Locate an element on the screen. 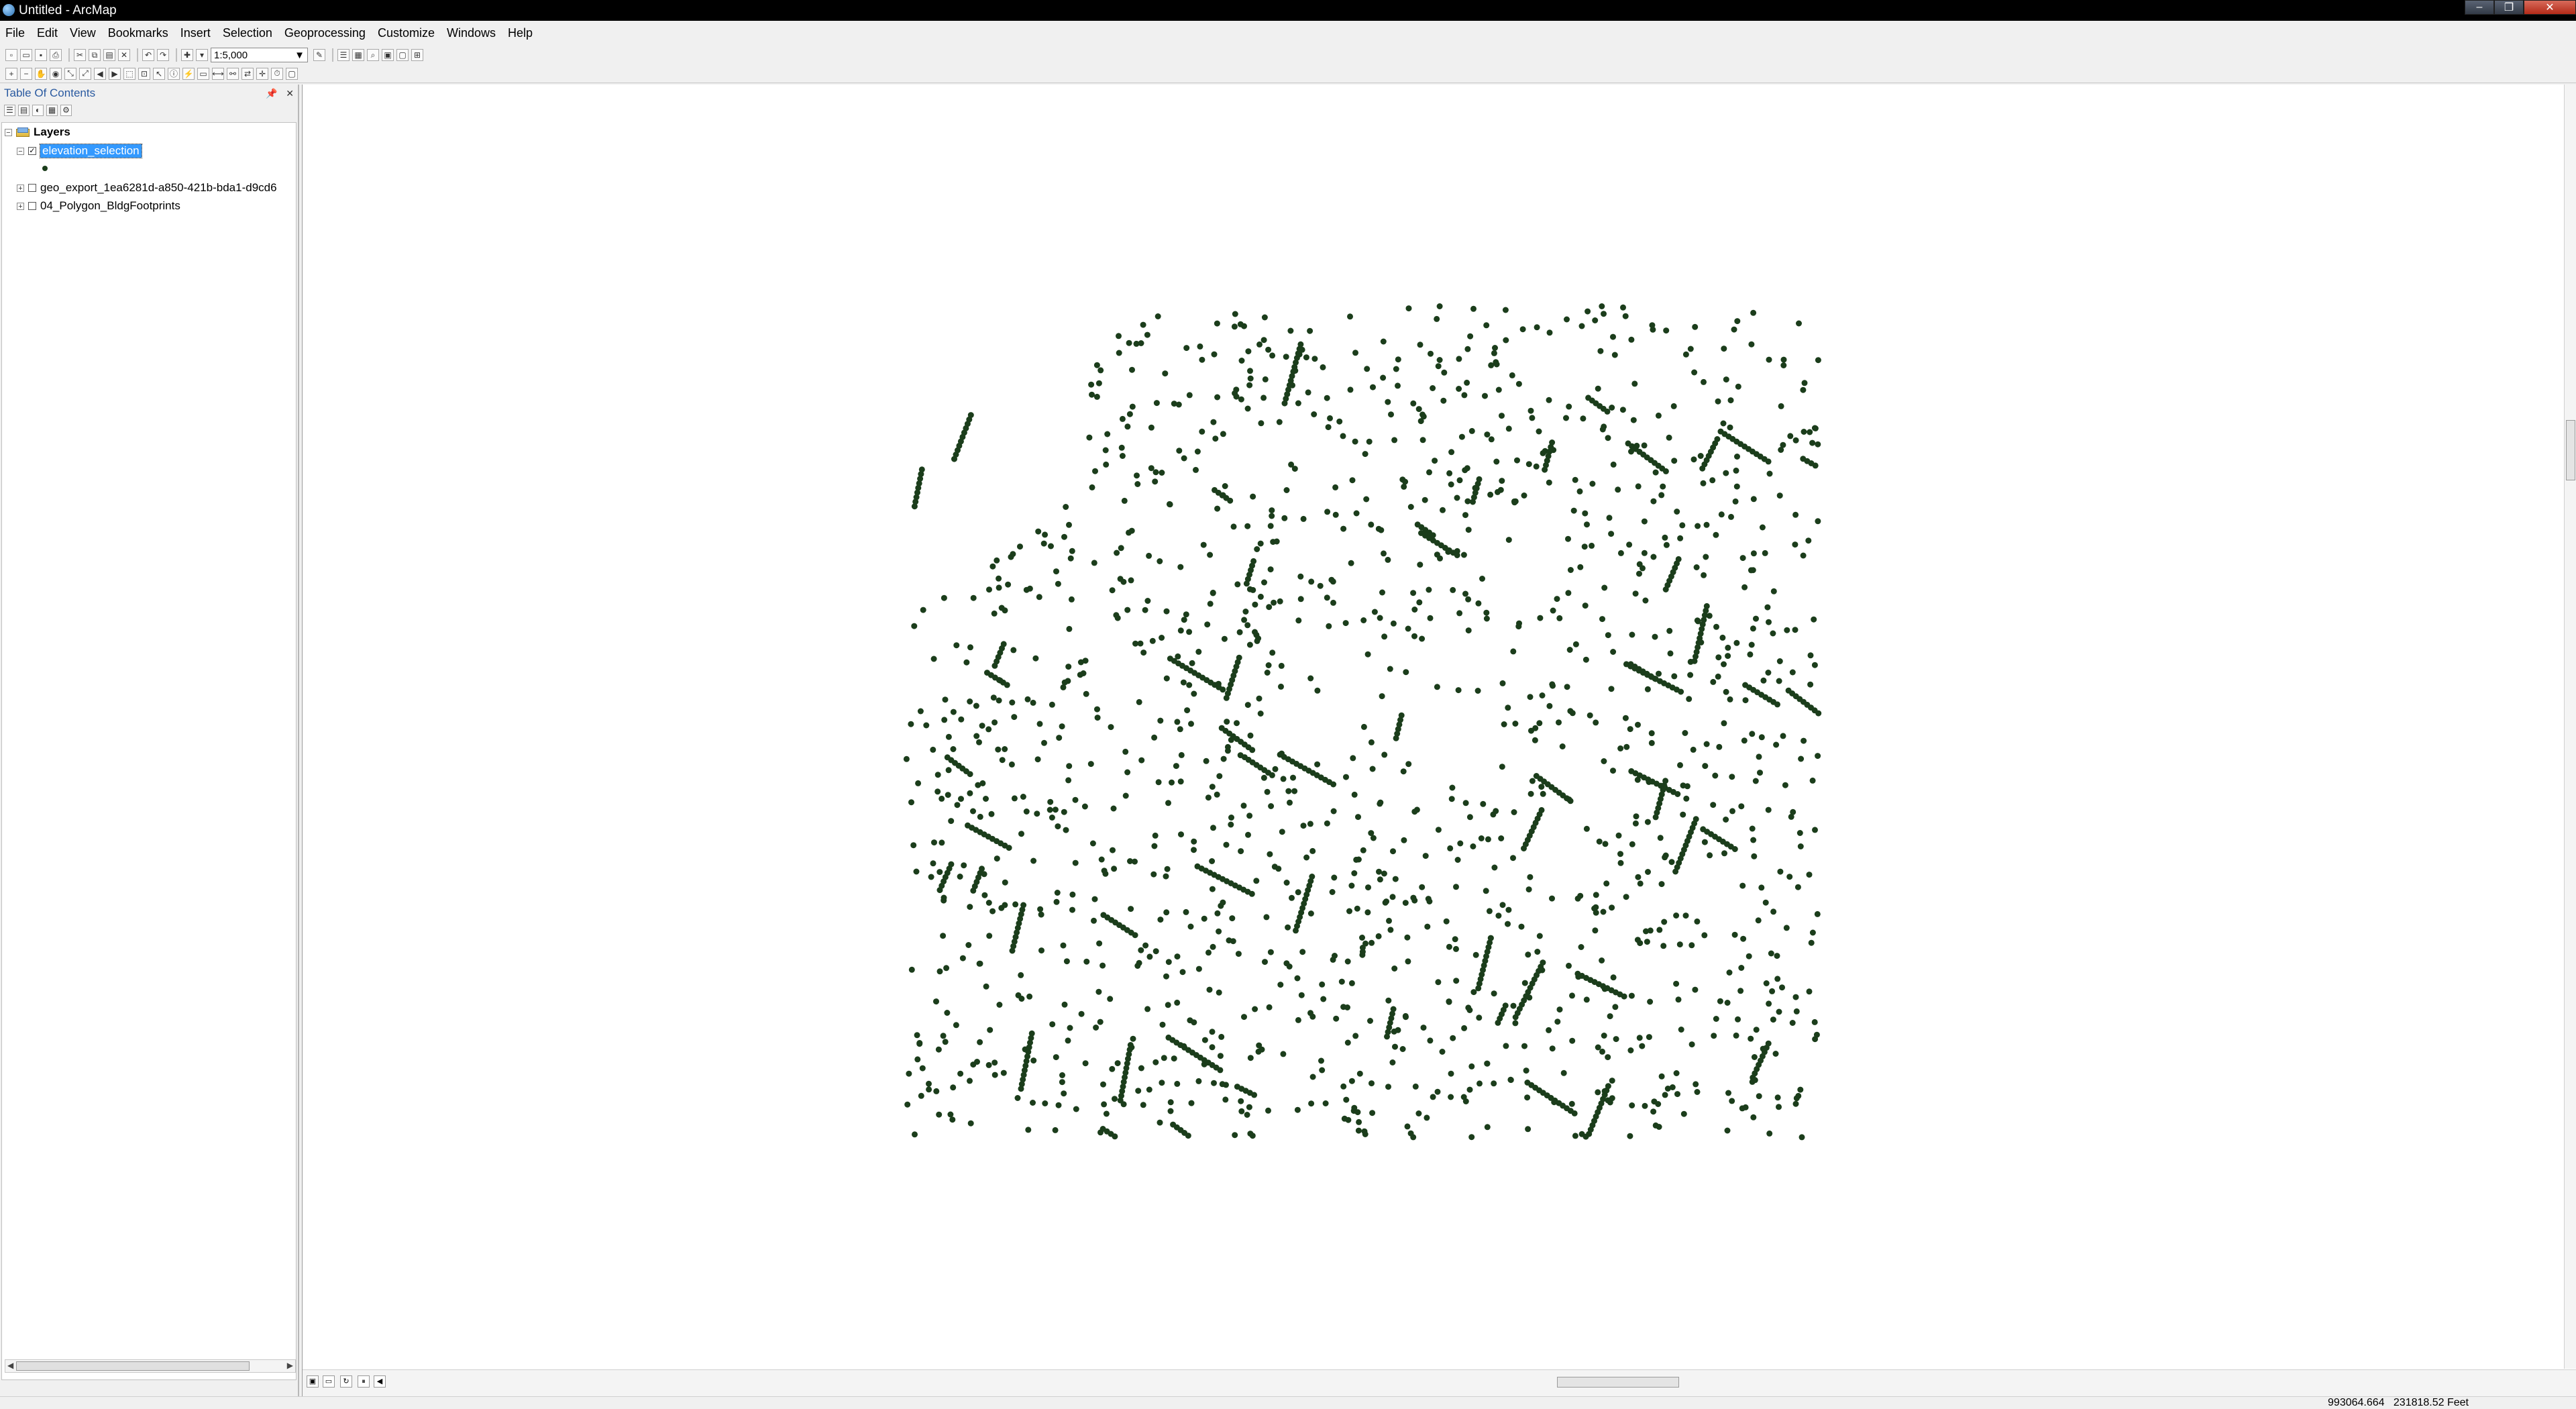 The height and width of the screenshot is (1409, 2576). menu-insert: Insert is located at coordinates (195, 33).